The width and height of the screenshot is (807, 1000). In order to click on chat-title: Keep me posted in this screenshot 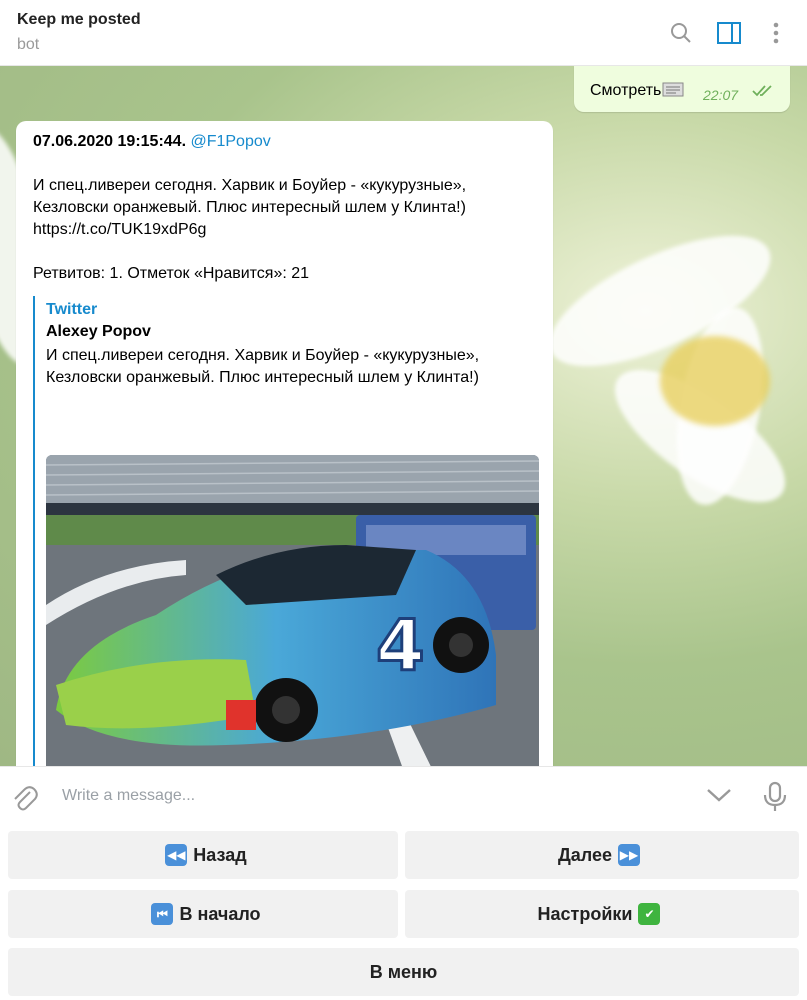, I will do `click(79, 20)`.